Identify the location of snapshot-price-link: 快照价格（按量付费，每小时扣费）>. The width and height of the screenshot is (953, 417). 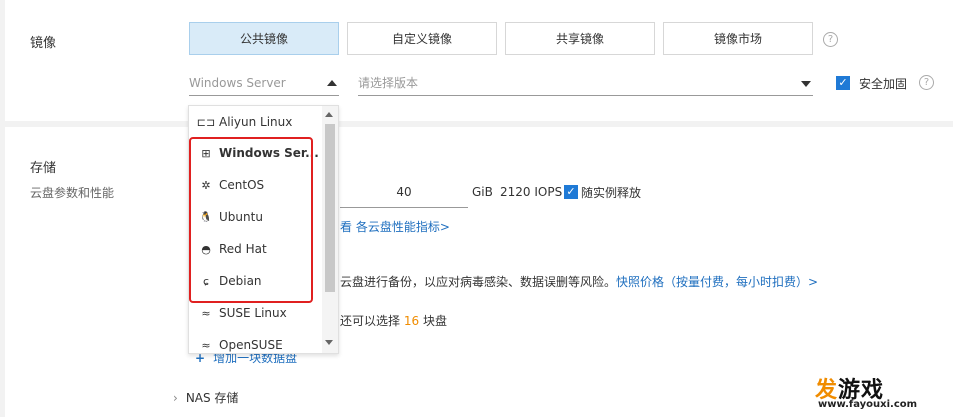
(717, 282).